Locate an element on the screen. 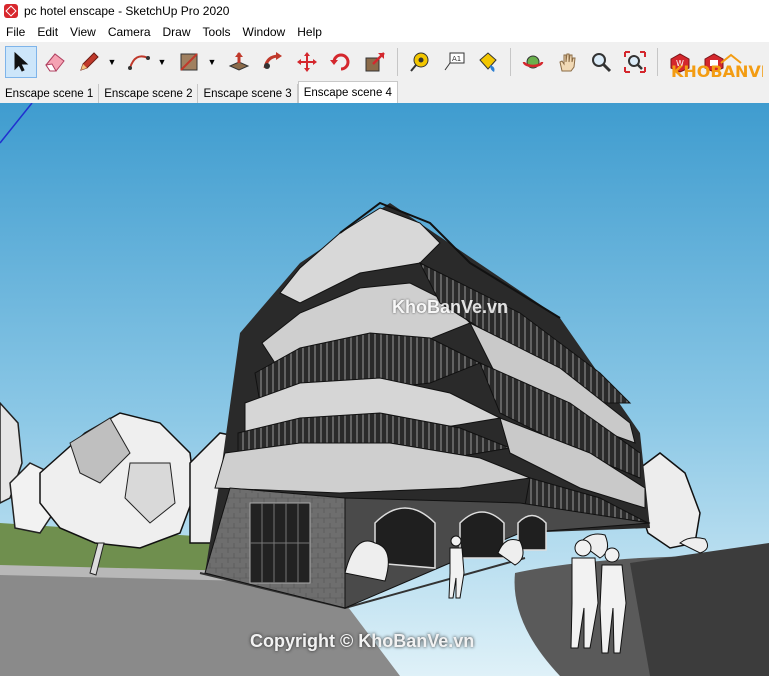 This screenshot has width=769, height=676. menu-window: Window is located at coordinates (264, 32).